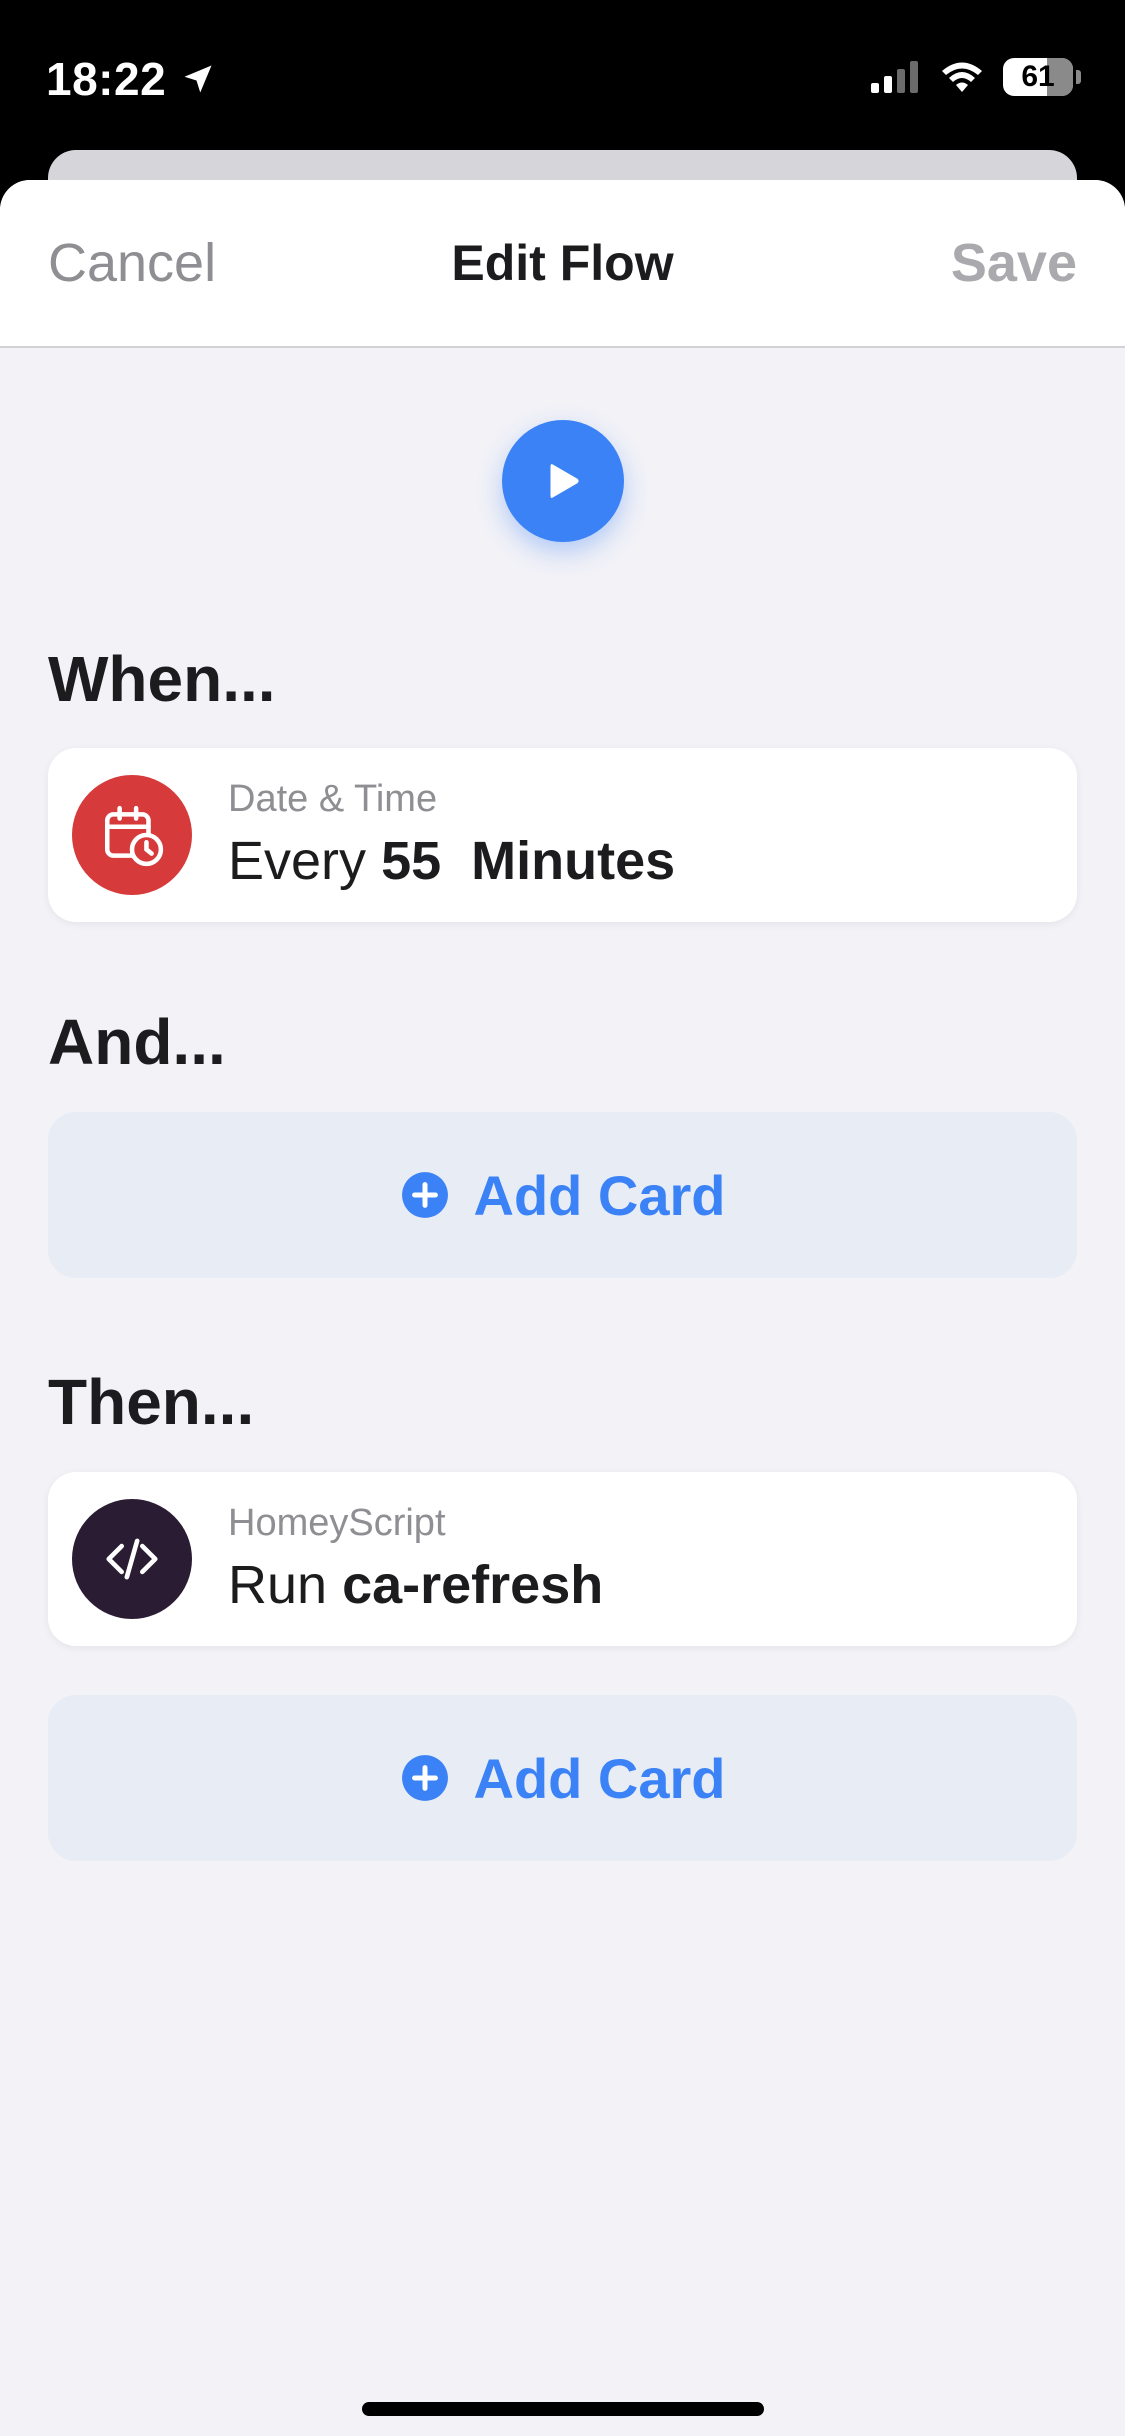  Describe the element at coordinates (562, 264) in the screenshot. I see `nav-bar: Cancel Edit Flow Save` at that location.